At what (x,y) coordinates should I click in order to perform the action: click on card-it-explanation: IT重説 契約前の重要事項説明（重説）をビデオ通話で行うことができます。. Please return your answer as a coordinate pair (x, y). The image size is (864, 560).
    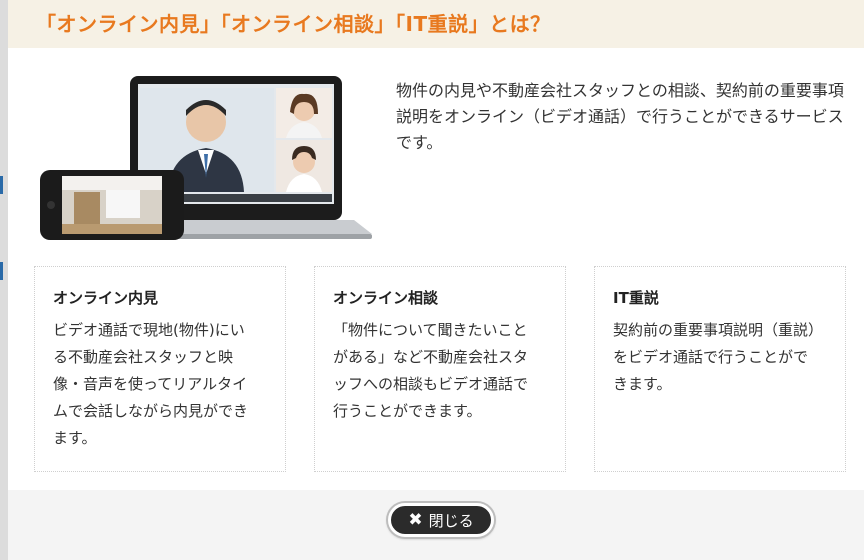
    Looking at the image, I should click on (720, 369).